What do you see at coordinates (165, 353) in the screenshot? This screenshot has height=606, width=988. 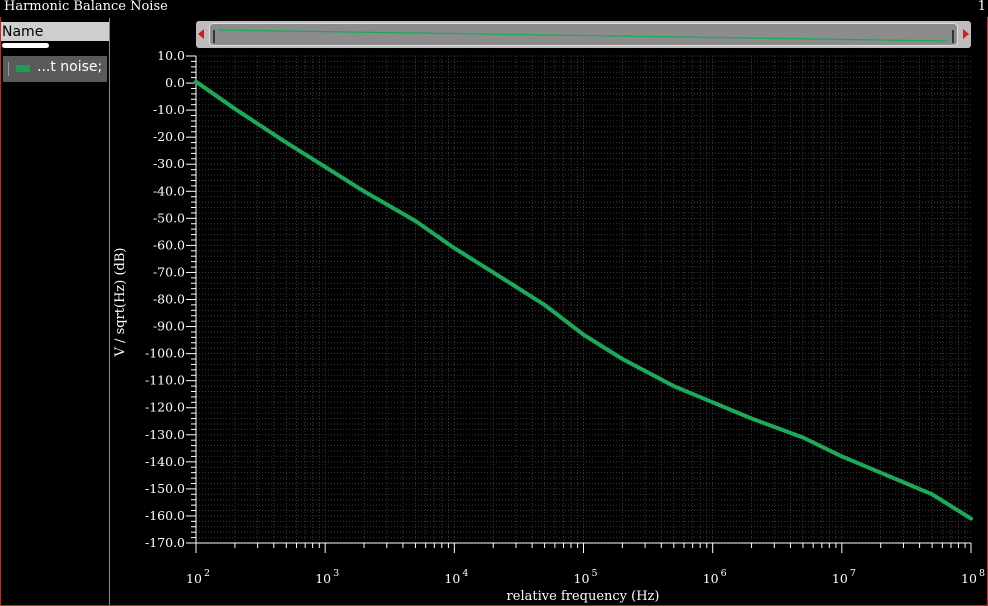 I see `y-tick-label: -100.0` at bounding box center [165, 353].